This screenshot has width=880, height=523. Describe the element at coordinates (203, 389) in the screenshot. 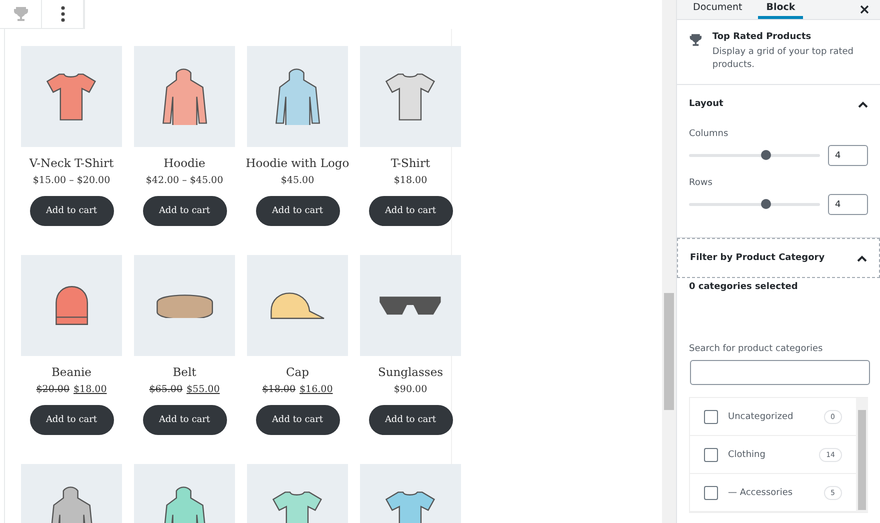

I see `sale-price: $55.00` at that location.